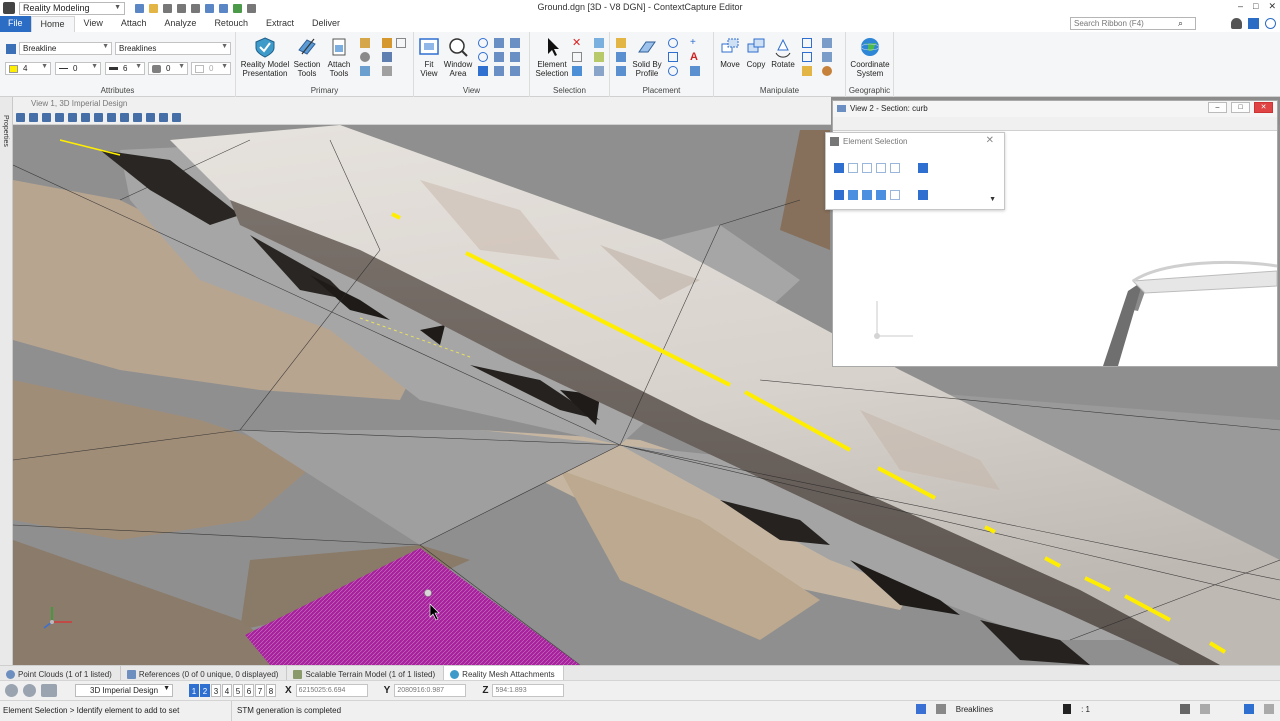  What do you see at coordinates (730, 52) in the screenshot?
I see `move-button: Move` at bounding box center [730, 52].